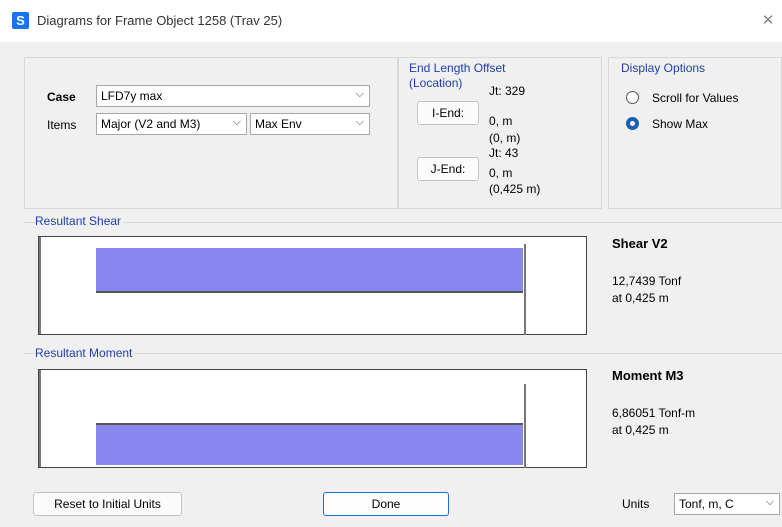 The image size is (782, 527). Describe the element at coordinates (309, 292) in the screenshot. I see `shear-baseline` at that location.